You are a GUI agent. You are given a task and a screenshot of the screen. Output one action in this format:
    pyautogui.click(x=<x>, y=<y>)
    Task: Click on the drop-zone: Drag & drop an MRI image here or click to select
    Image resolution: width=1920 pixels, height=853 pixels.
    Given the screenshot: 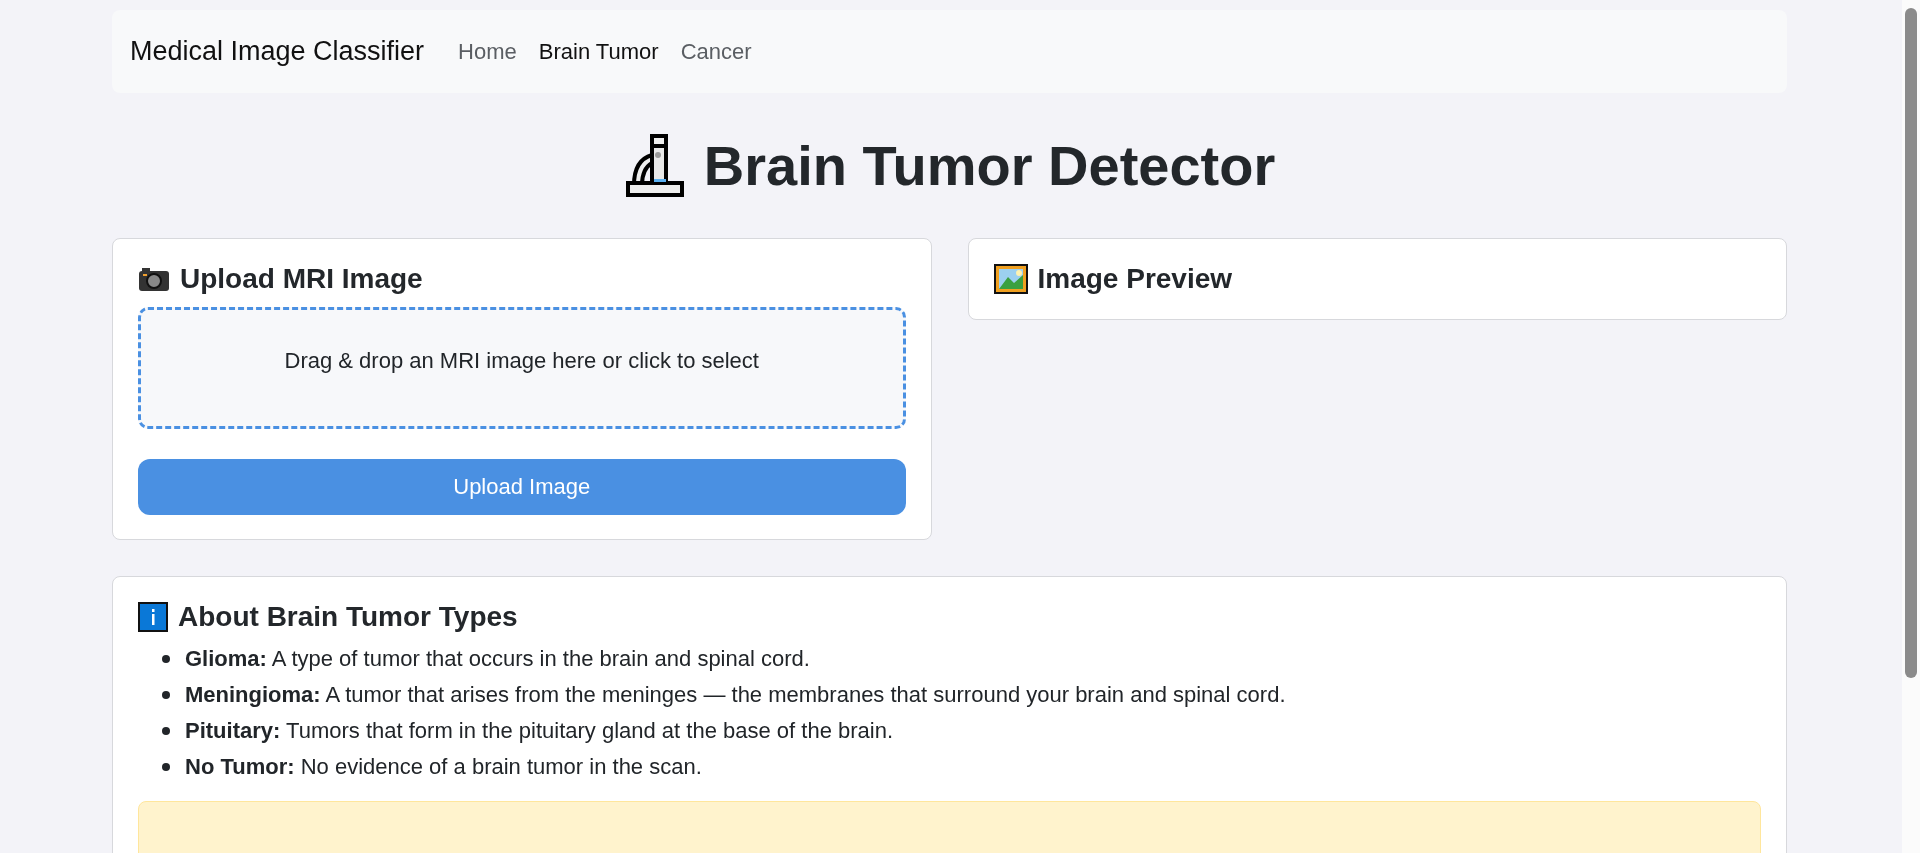 What is the action you would take?
    pyautogui.click(x=522, y=368)
    